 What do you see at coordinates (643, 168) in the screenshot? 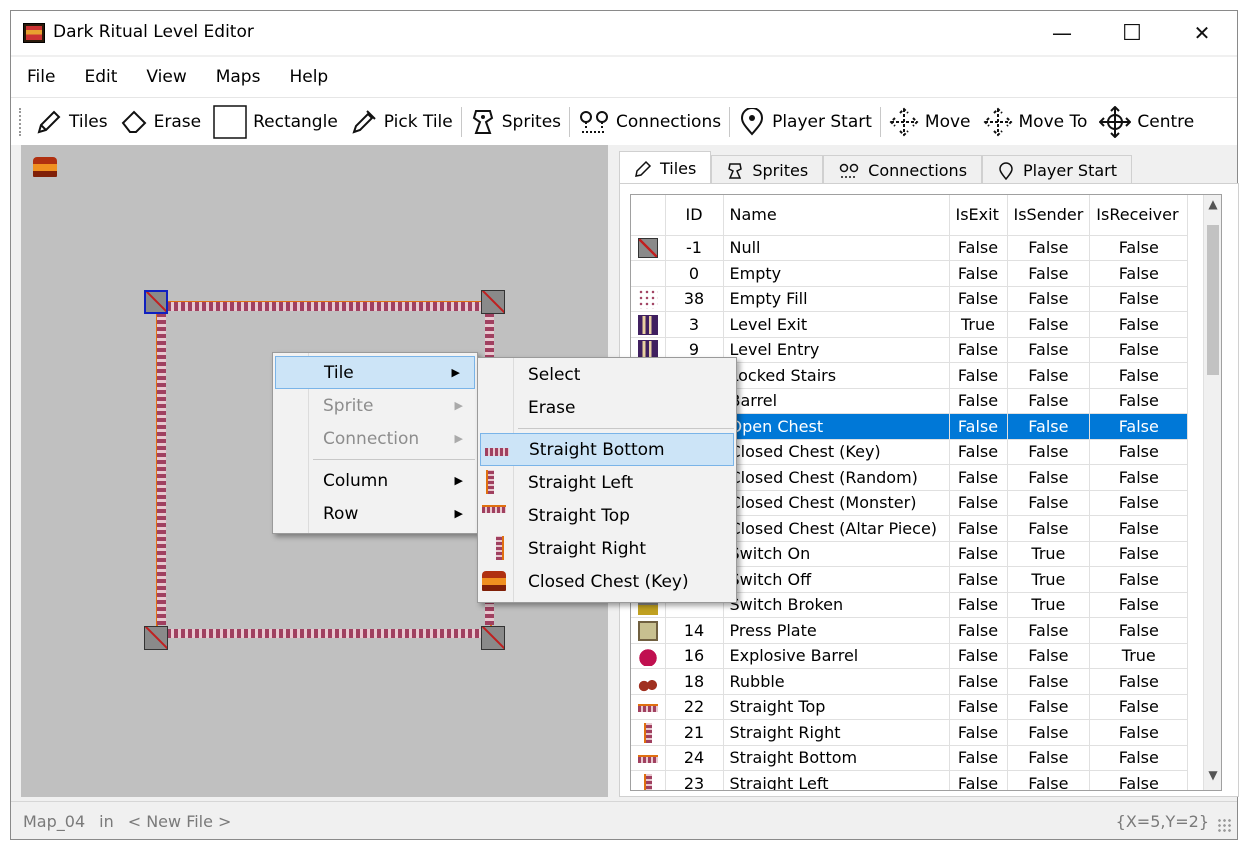
I see `pencil-icon` at bounding box center [643, 168].